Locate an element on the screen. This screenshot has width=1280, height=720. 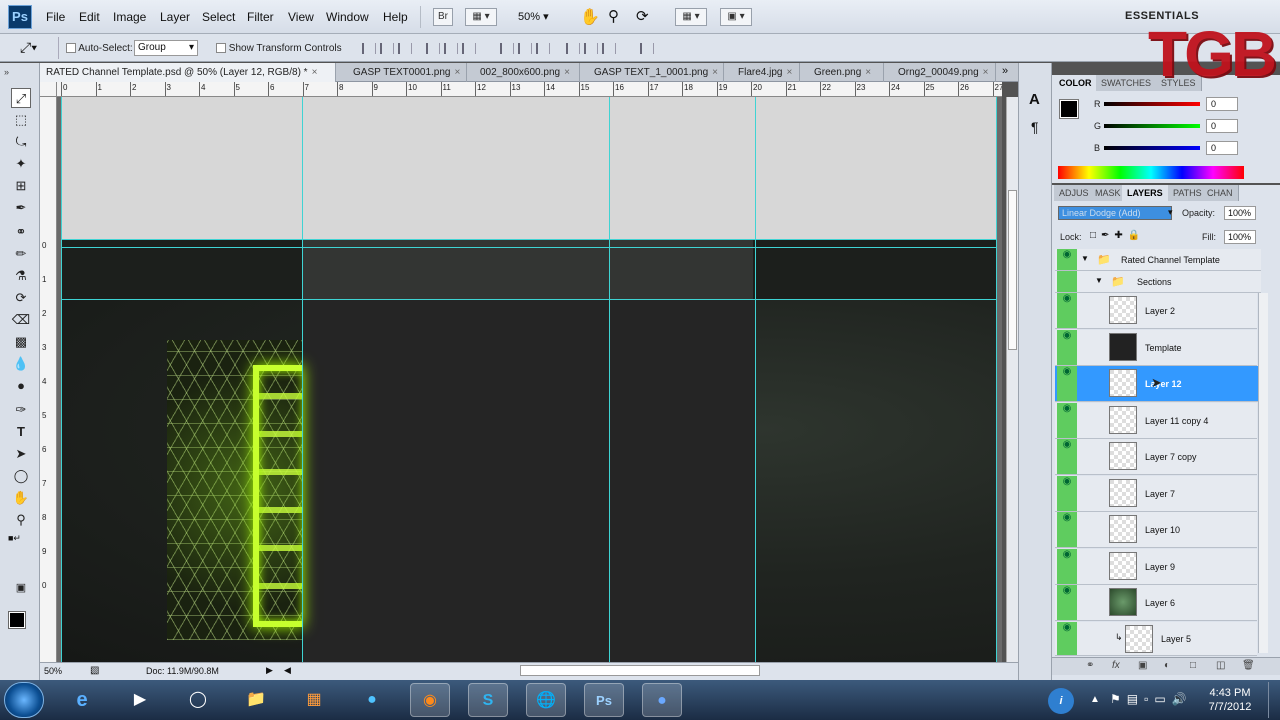
toolbox-collapse-icon: » is located at coordinates (6, 72).